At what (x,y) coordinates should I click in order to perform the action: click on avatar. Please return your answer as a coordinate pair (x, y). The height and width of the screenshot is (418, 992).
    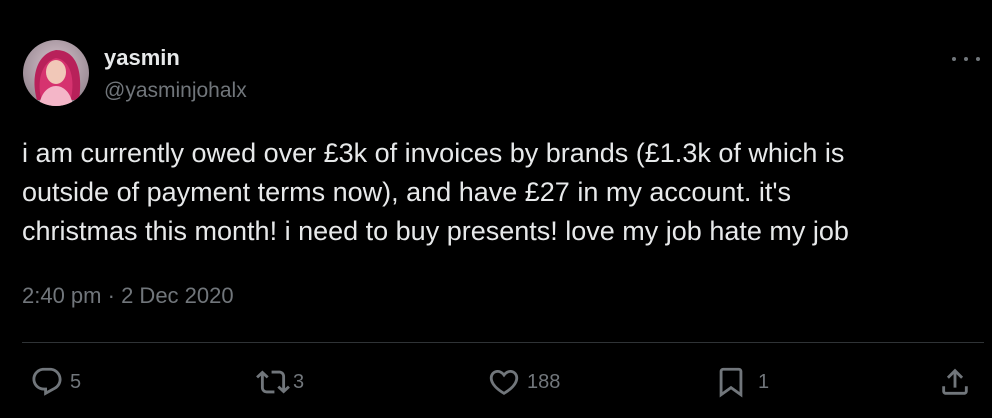
    Looking at the image, I should click on (56, 73).